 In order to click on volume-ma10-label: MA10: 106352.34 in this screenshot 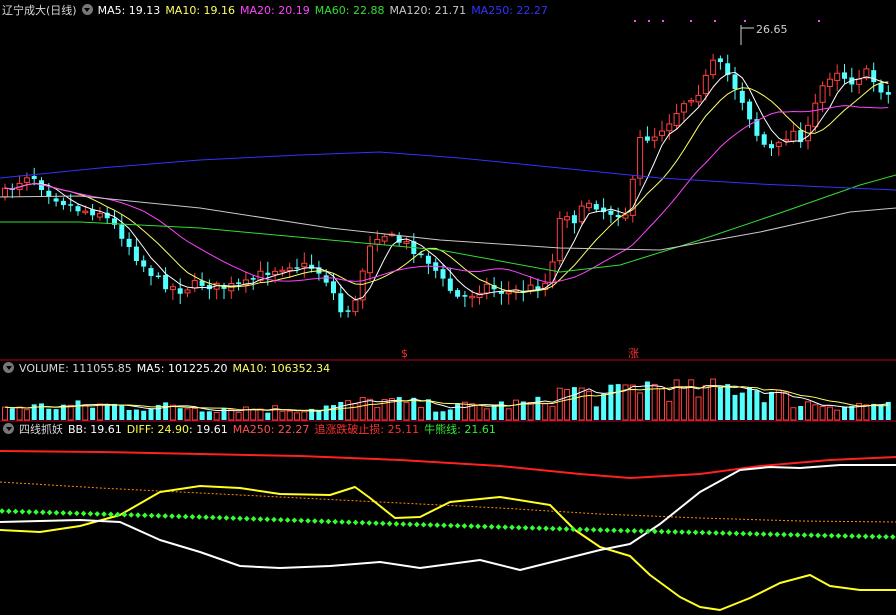, I will do `click(281, 368)`.